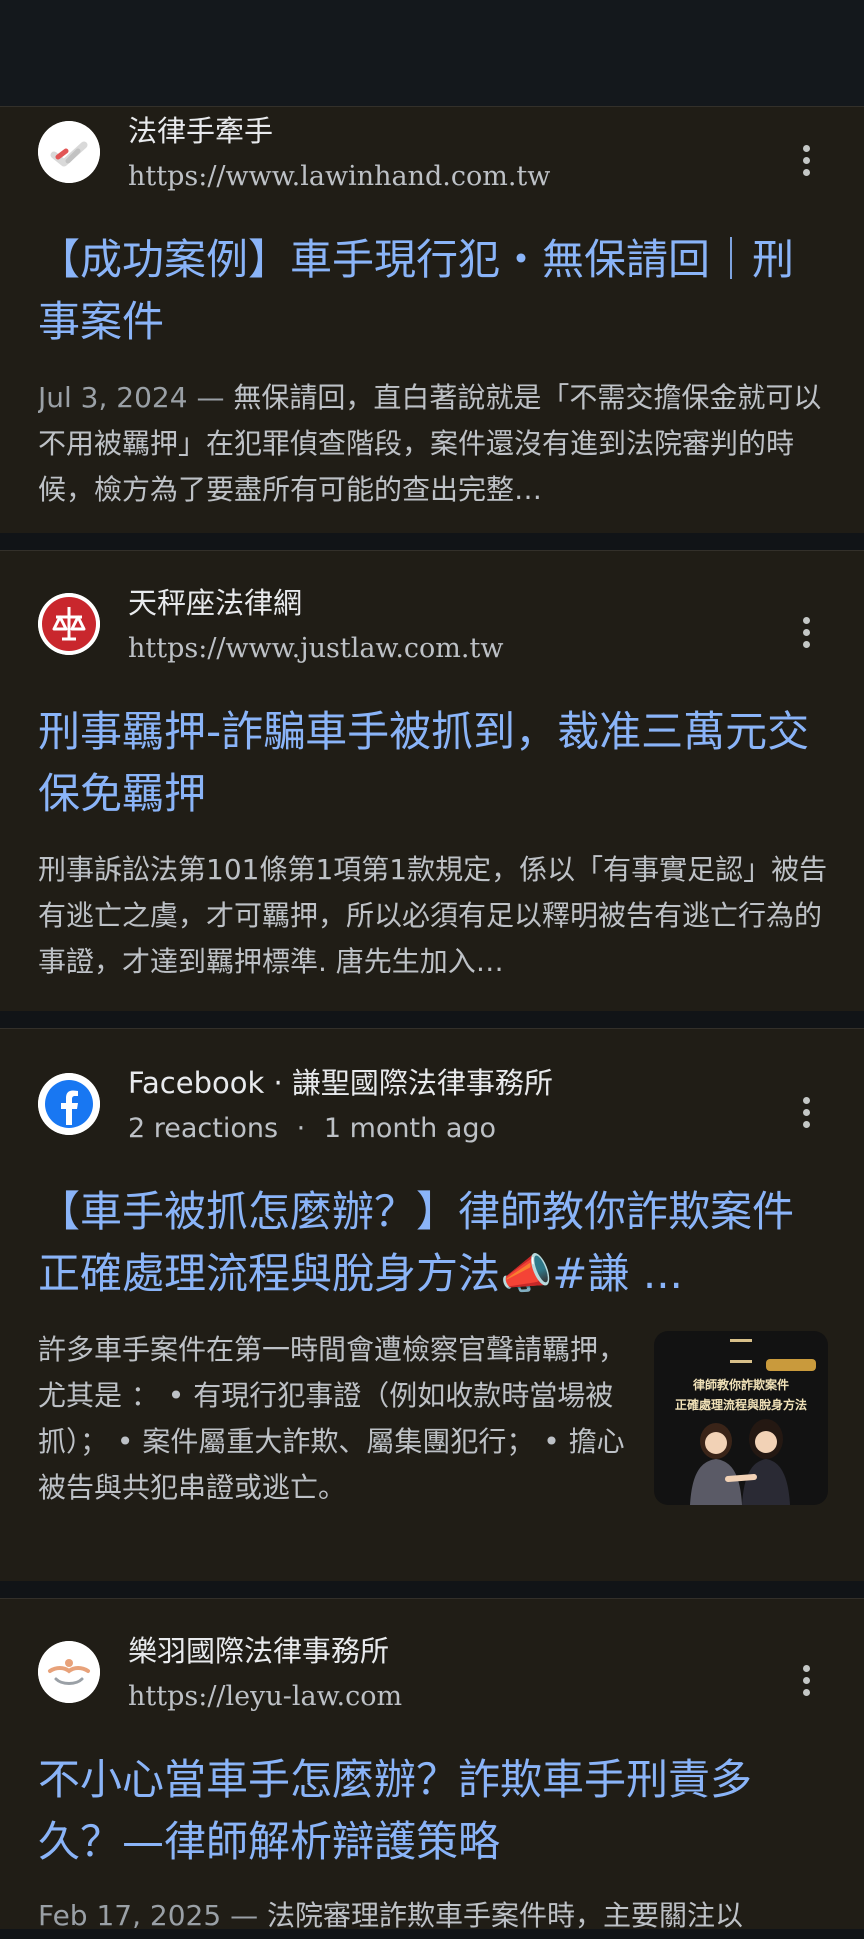 The width and height of the screenshot is (864, 1939). Describe the element at coordinates (69, 152) in the screenshot. I see `handshake-icon` at that location.